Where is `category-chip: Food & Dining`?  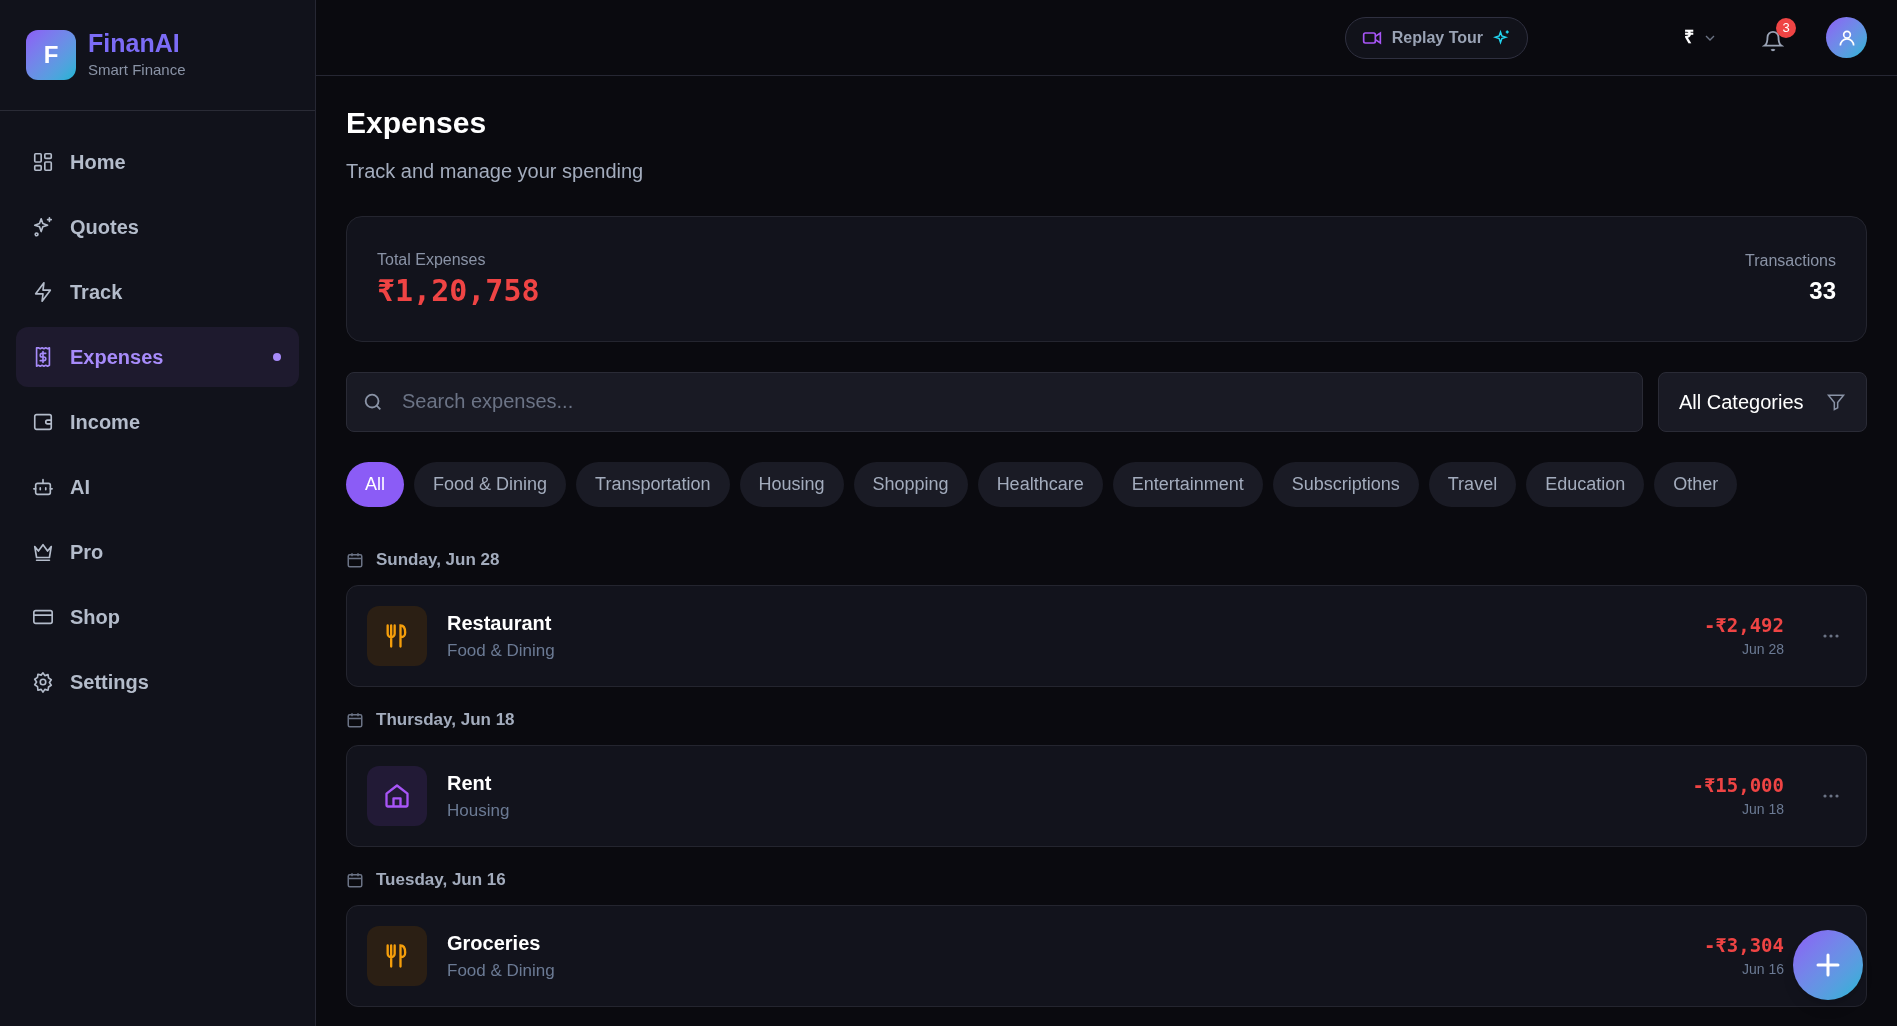 category-chip: Food & Dining is located at coordinates (490, 484).